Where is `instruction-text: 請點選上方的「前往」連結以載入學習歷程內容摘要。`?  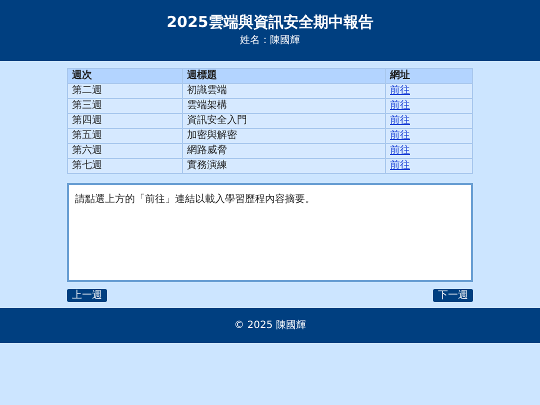 instruction-text: 請點選上方的「前往」連結以載入學習歷程內容摘要。 is located at coordinates (195, 200).